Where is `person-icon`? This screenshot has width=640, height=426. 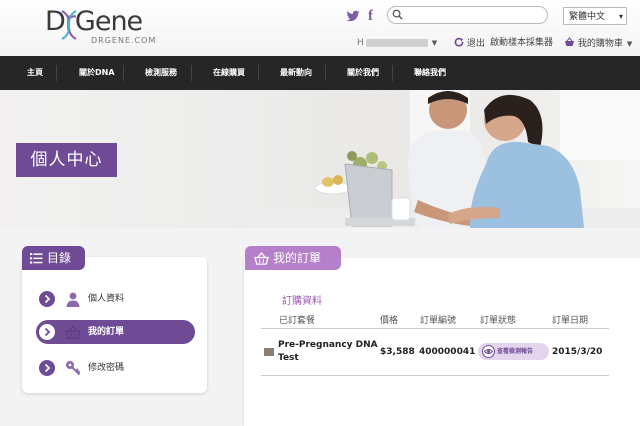
person-icon is located at coordinates (73, 299).